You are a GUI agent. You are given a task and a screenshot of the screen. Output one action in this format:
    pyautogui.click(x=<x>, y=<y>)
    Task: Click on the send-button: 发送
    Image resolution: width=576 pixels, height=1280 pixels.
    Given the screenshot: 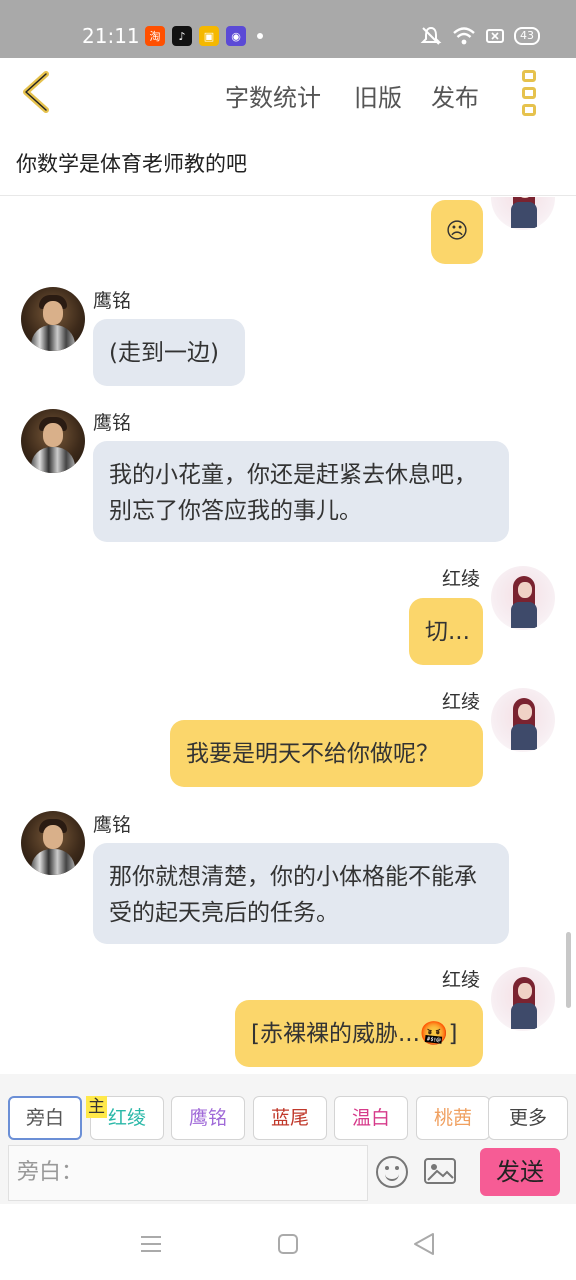 What is the action you would take?
    pyautogui.click(x=520, y=1172)
    